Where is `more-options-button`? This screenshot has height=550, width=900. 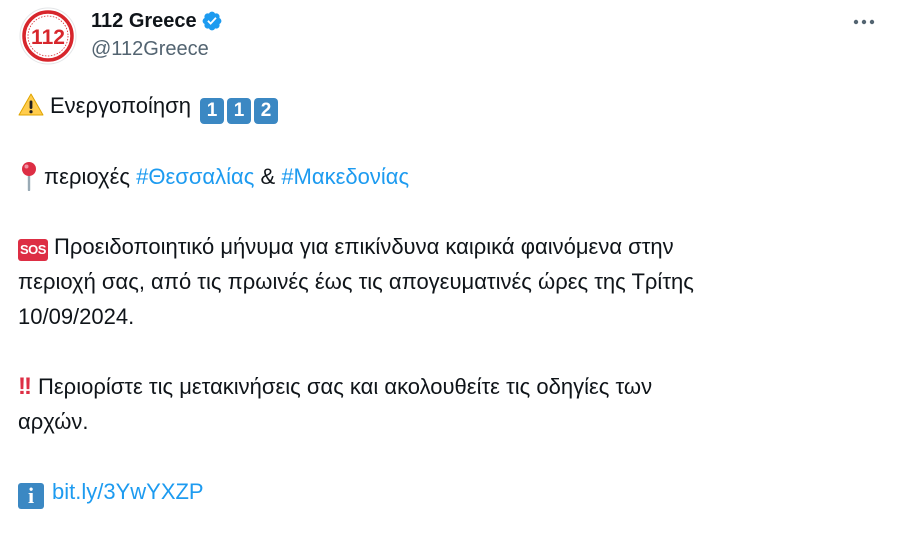 more-options-button is located at coordinates (864, 22).